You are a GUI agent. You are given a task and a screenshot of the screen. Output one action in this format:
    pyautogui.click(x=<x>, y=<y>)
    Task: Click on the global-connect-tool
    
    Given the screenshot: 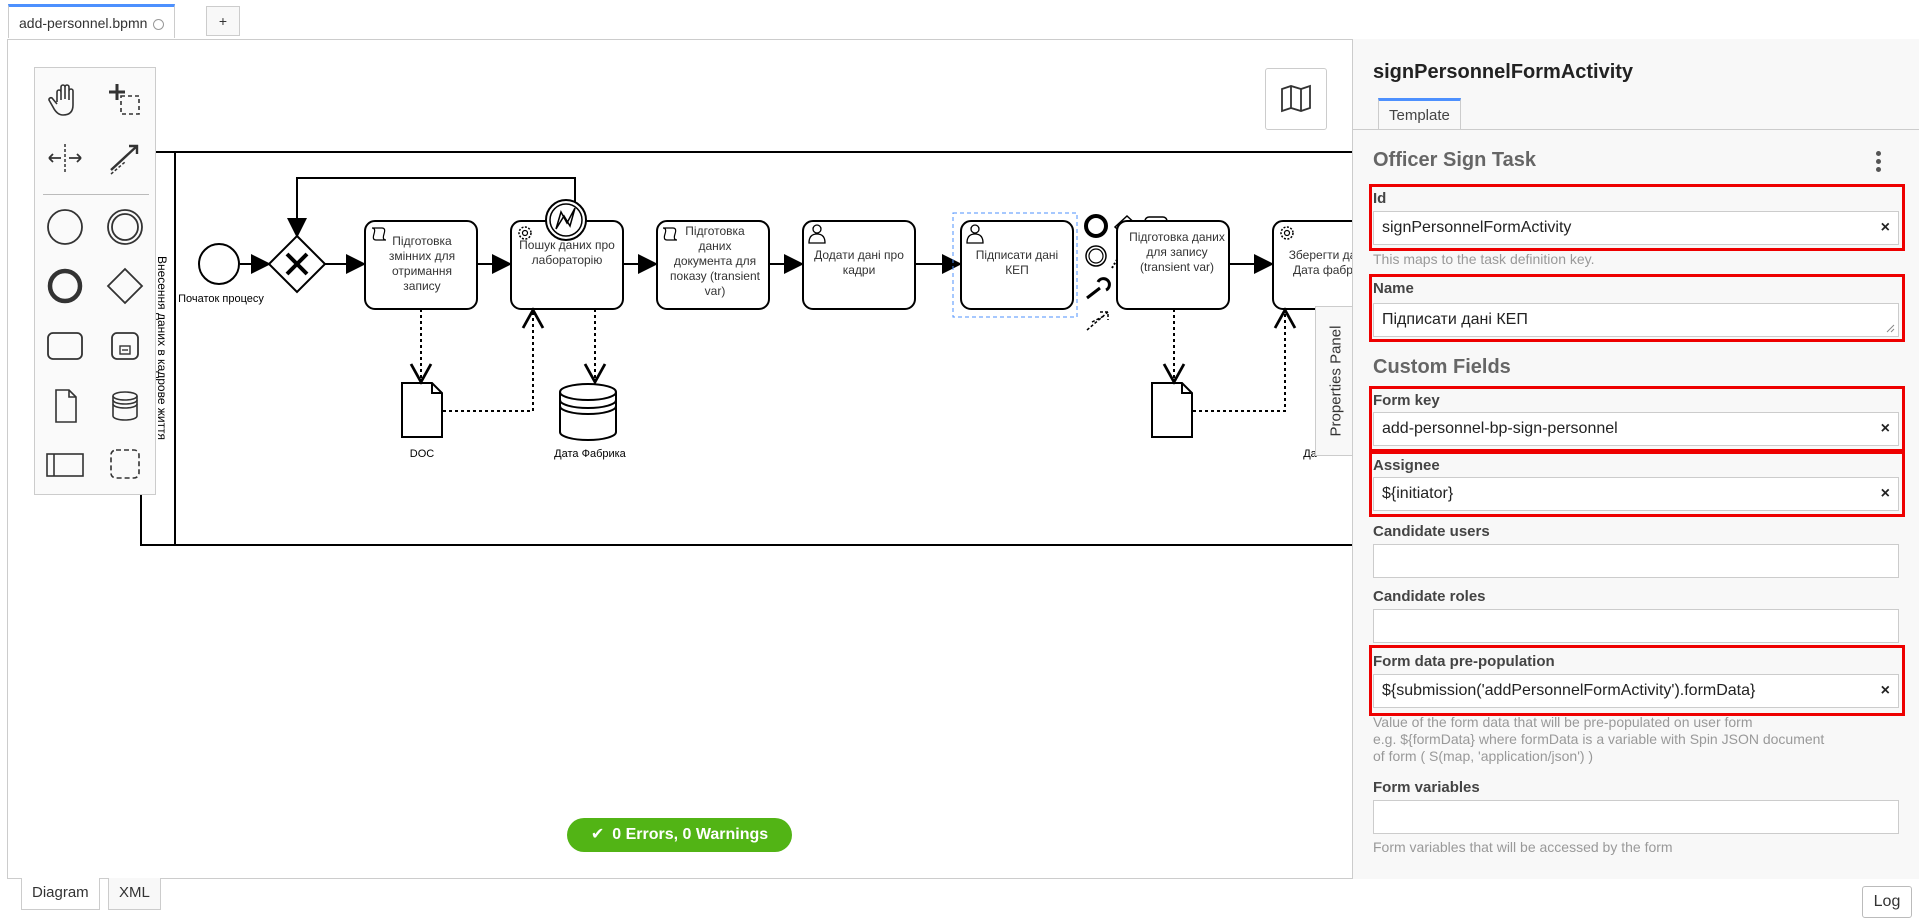 What is the action you would take?
    pyautogui.click(x=125, y=158)
    